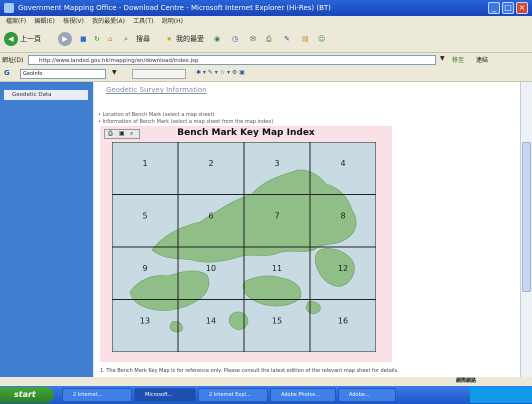 The image size is (532, 404). Describe the element at coordinates (73, 22) in the screenshot. I see `menu-view: 檢視(V)` at that location.